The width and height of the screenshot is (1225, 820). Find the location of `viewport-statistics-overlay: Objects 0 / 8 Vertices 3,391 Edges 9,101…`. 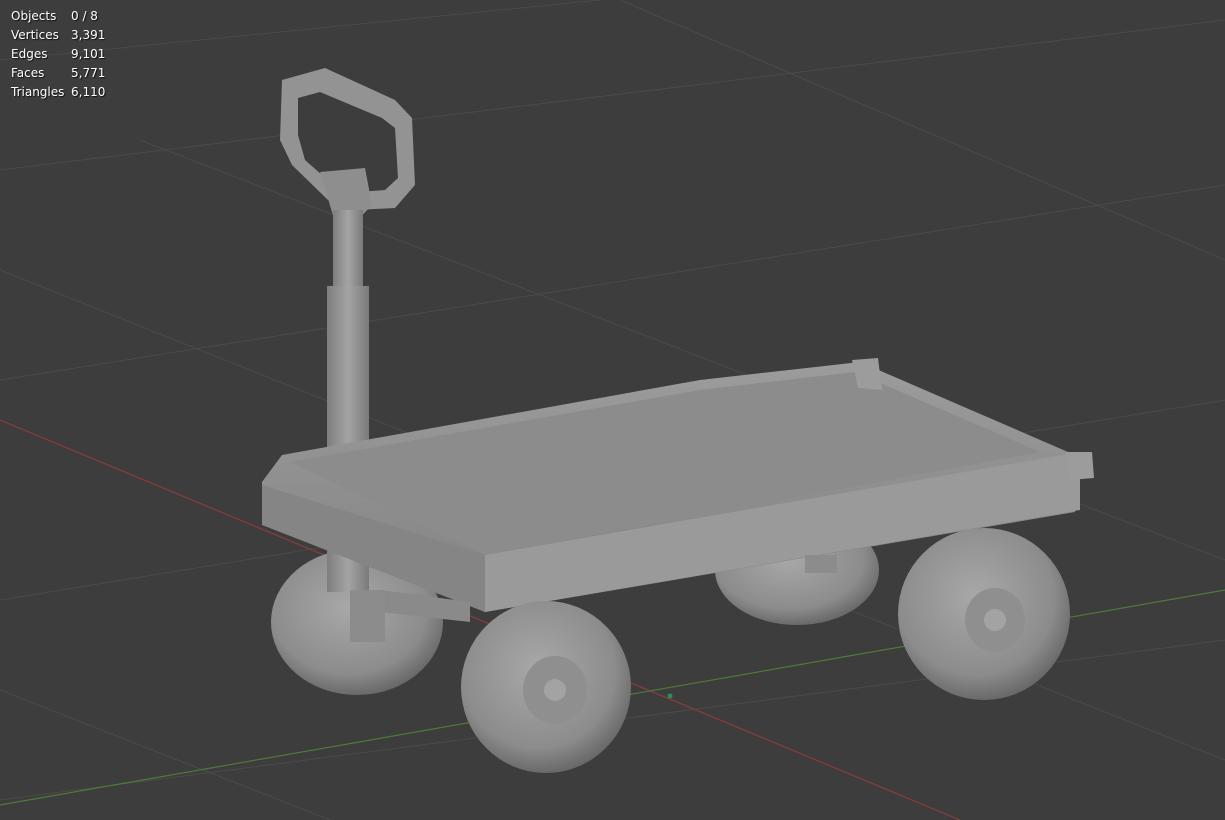

viewport-statistics-overlay: Objects 0 / 8 Vertices 3,391 Edges 9,101… is located at coordinates (58, 54).